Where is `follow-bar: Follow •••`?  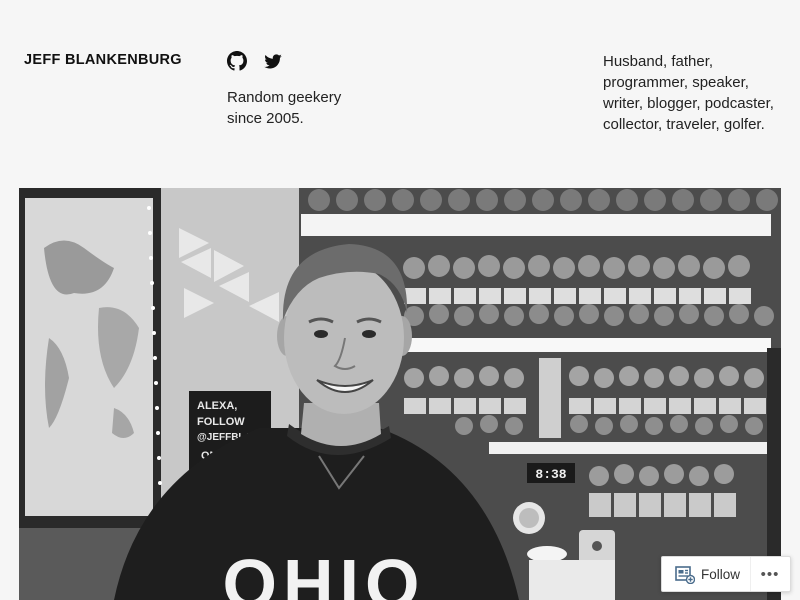
follow-bar: Follow ••• is located at coordinates (726, 574).